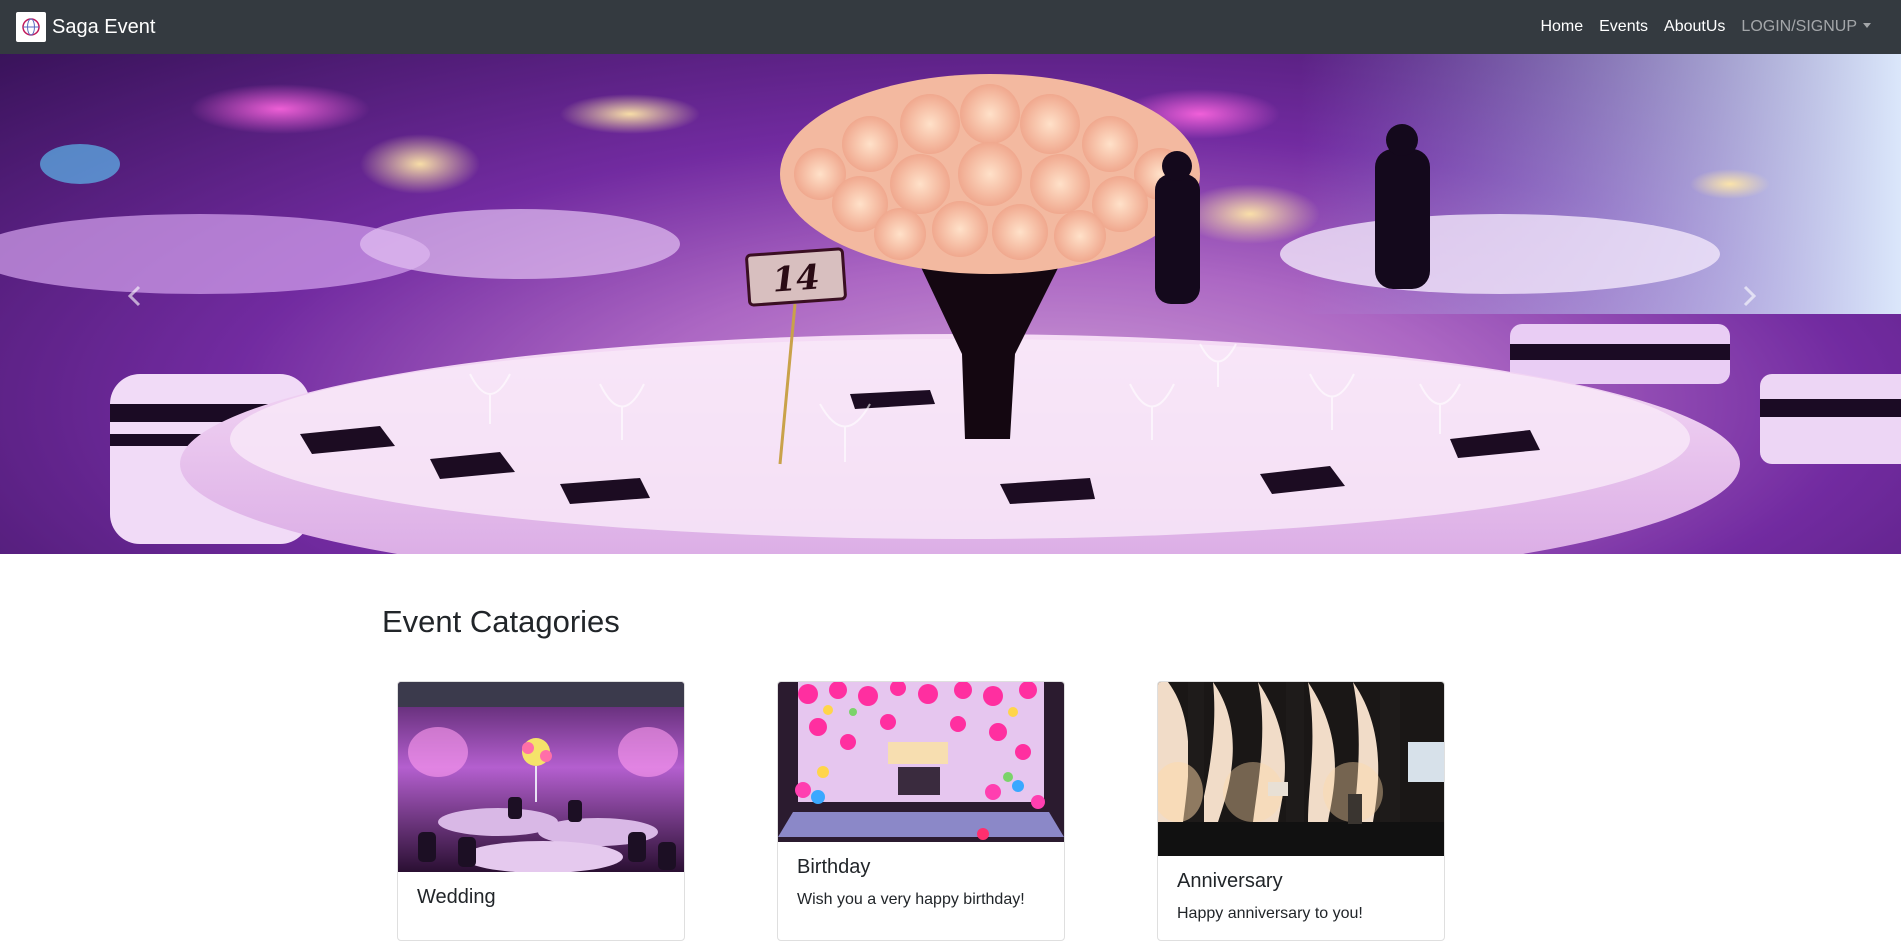 This screenshot has width=1901, height=941. Describe the element at coordinates (31, 27) in the screenshot. I see `brand-logo-icon` at that location.